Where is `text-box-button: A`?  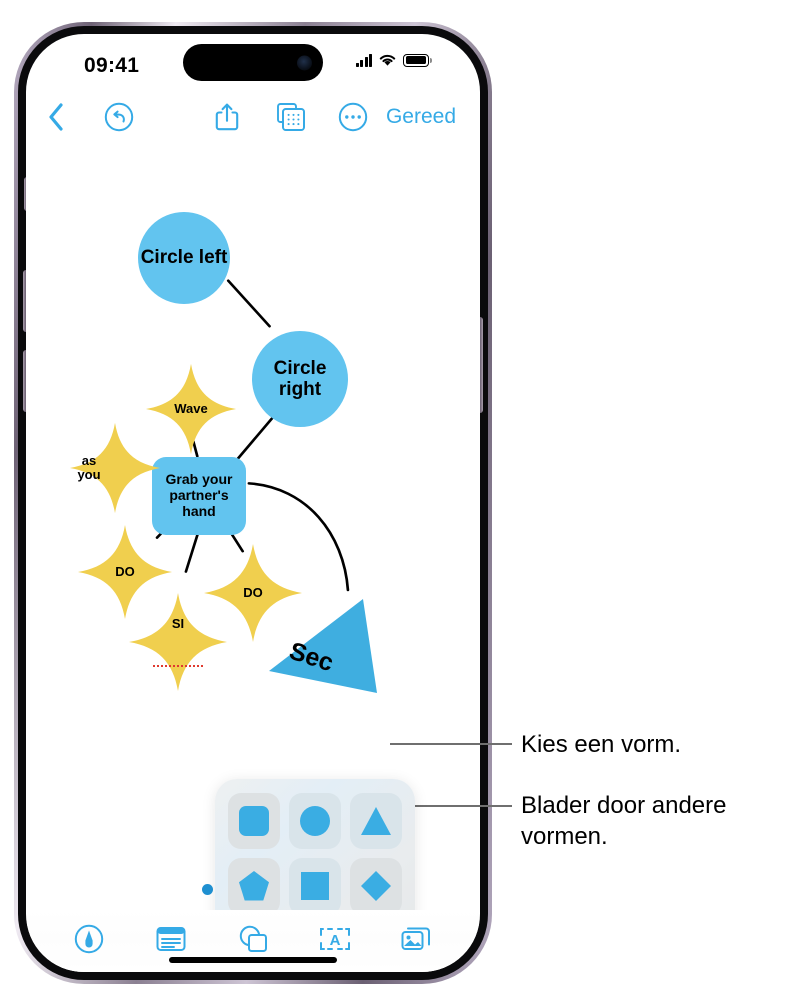
text-box-button: A is located at coordinates (335, 939).